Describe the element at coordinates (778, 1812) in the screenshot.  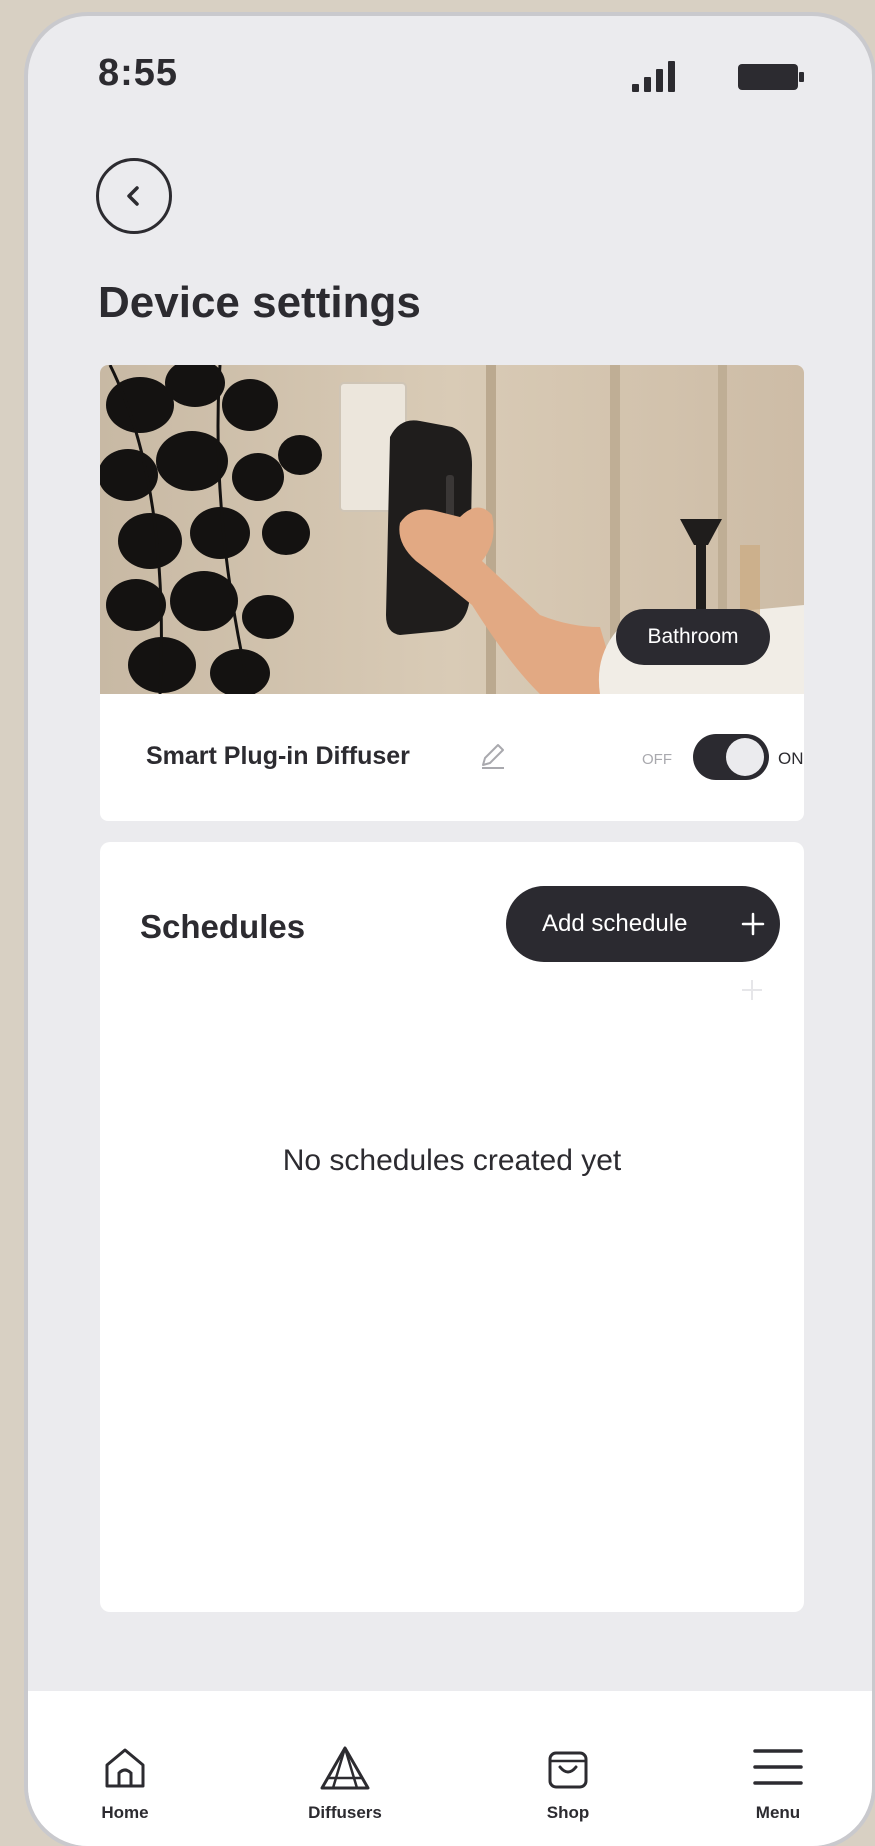
I see `tab-menu-label: Menu` at that location.